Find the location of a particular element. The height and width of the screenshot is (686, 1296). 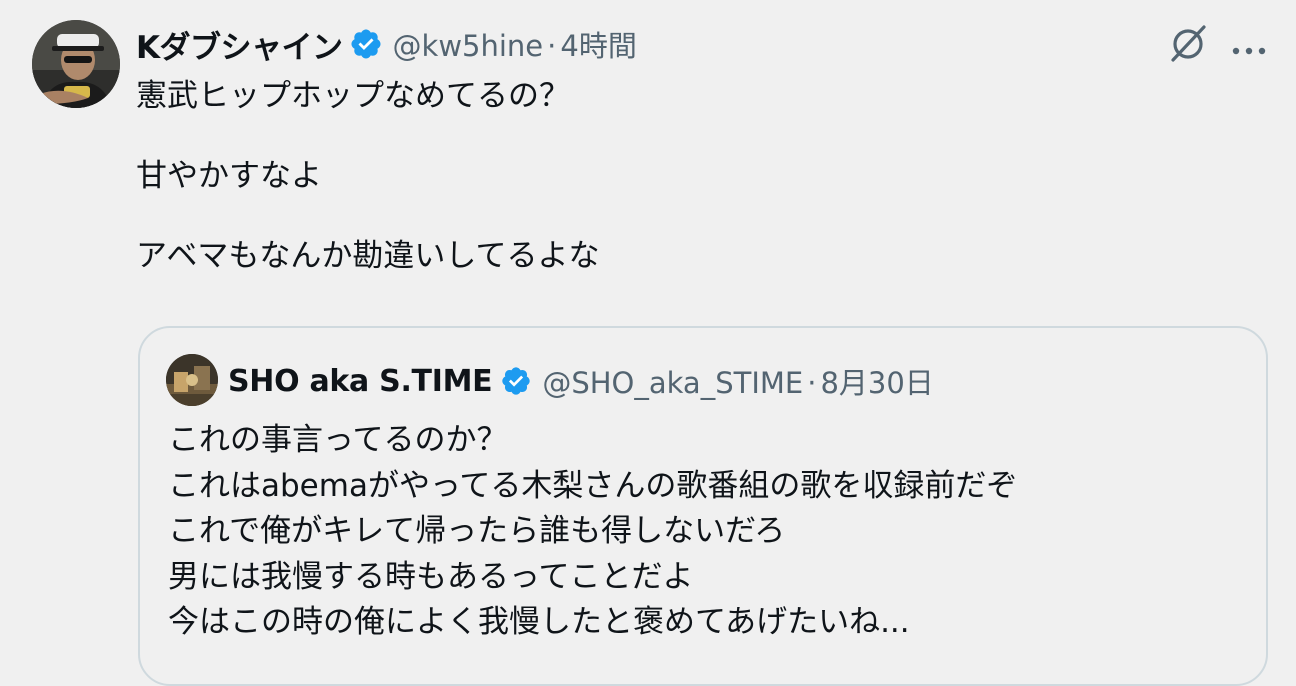

author-avatar is located at coordinates (76, 64).